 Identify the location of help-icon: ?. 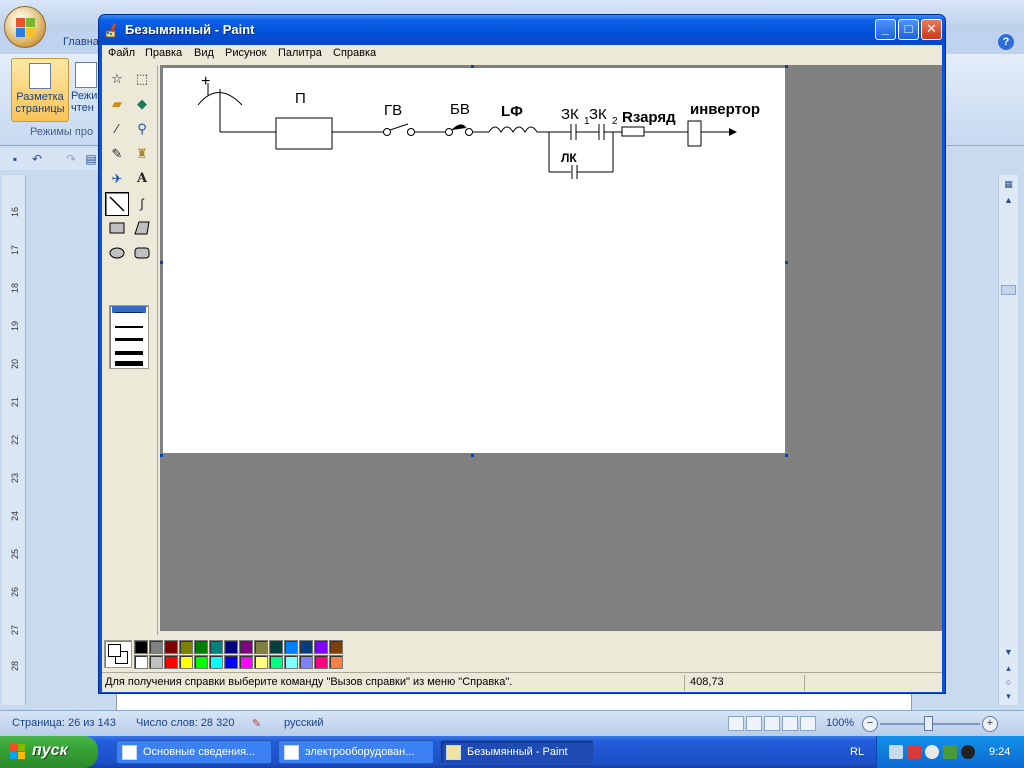
(1006, 42).